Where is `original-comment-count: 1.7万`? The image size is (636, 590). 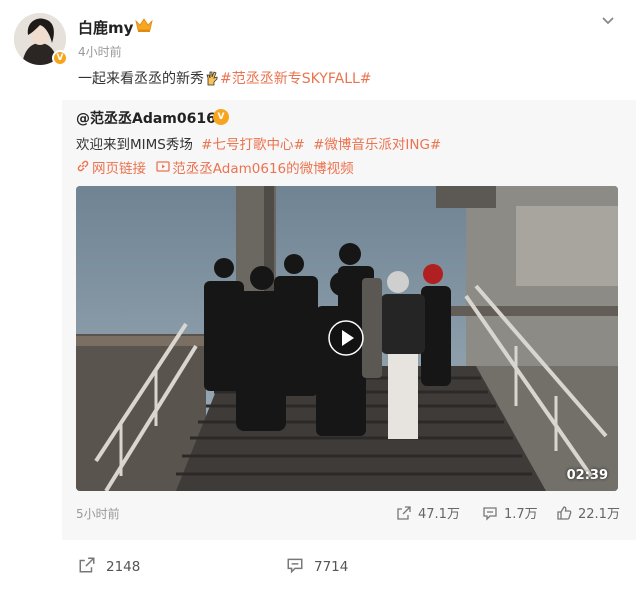 original-comment-count: 1.7万 is located at coordinates (510, 512).